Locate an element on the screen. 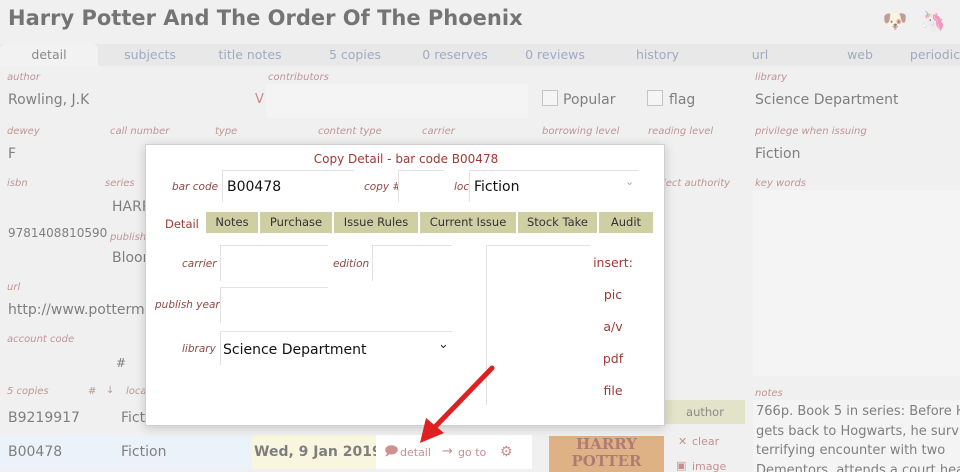  barcode-value: B00478 is located at coordinates (254, 187).